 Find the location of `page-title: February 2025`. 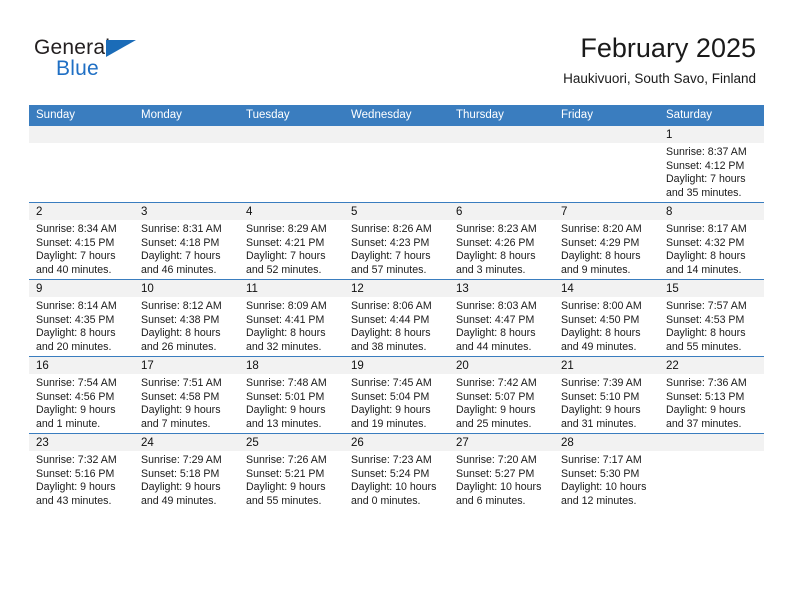

page-title: February 2025 is located at coordinates (668, 48).